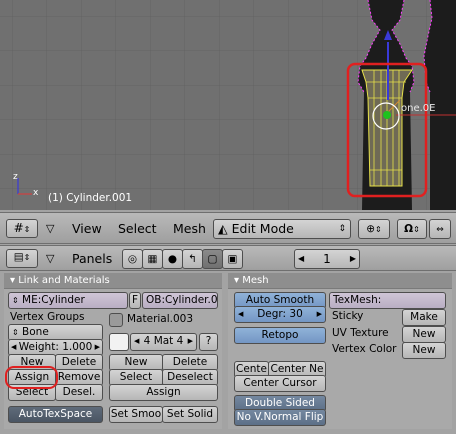 This screenshot has height=434, width=456. I want to click on frame-number-field: ◀ 1 ▶, so click(327, 259).